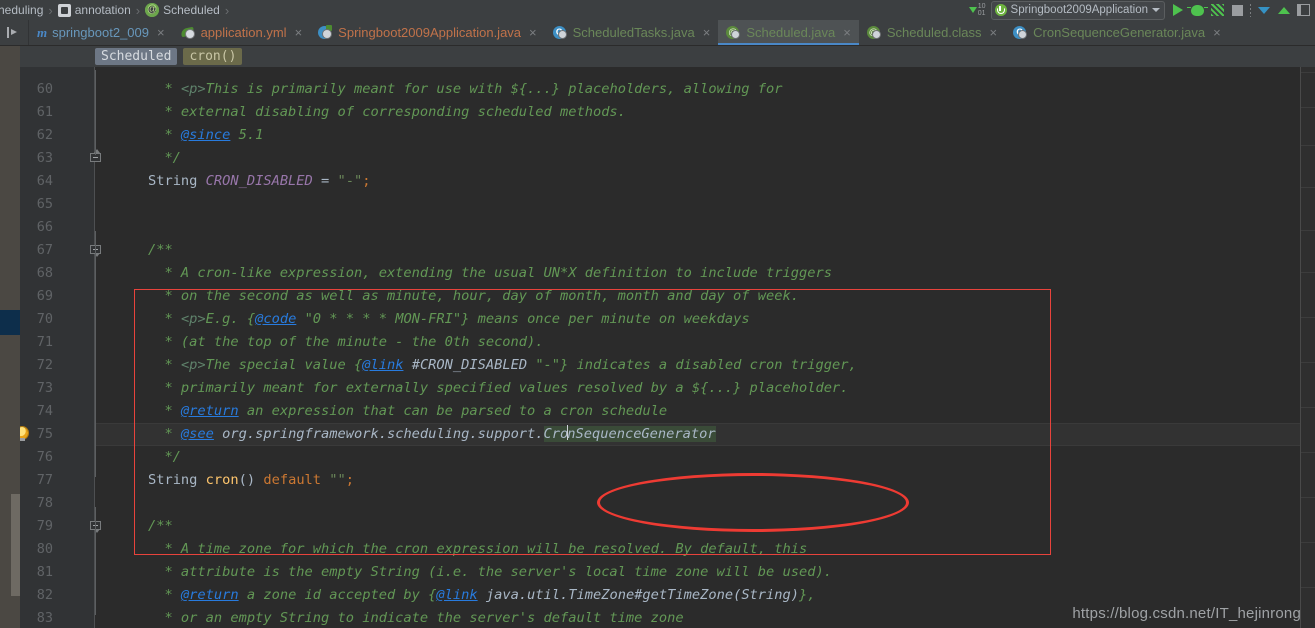  I want to click on play-icon, so click(1177, 10).